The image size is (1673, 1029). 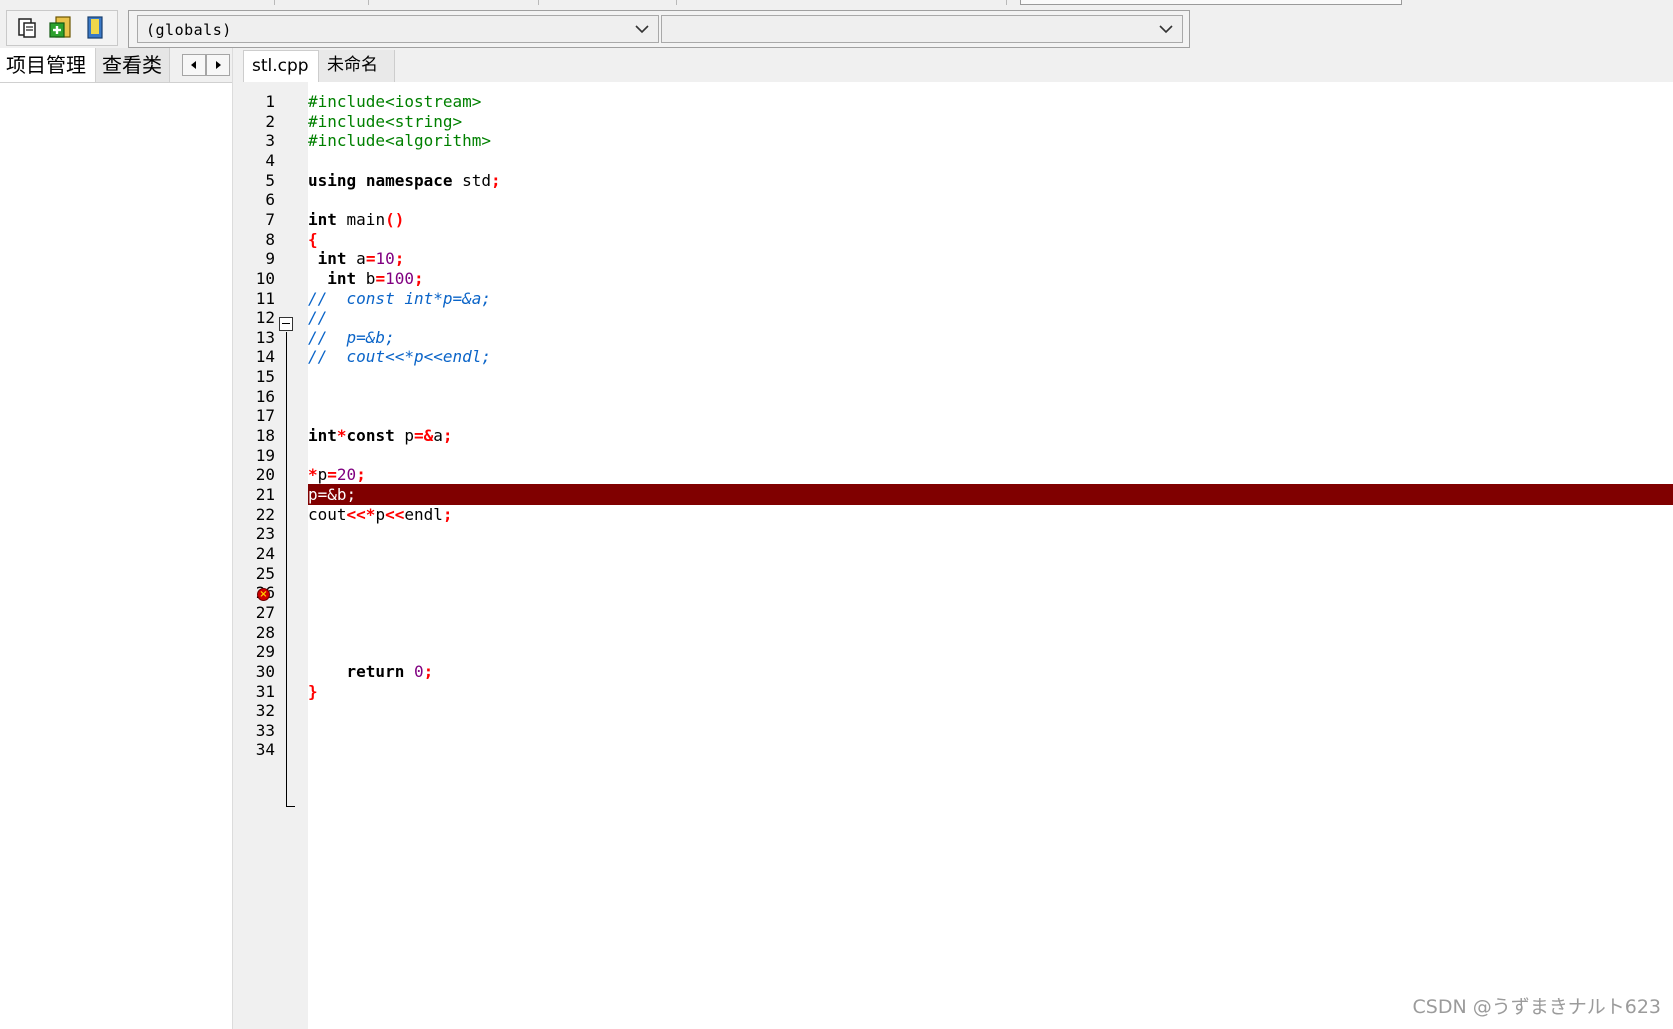 What do you see at coordinates (990, 140) in the screenshot?
I see `code-line: #include<algorithm>` at bounding box center [990, 140].